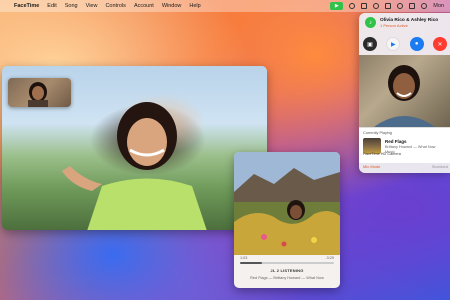 The height and width of the screenshot is (300, 450). I want to click on battery-icon, so click(388, 6).